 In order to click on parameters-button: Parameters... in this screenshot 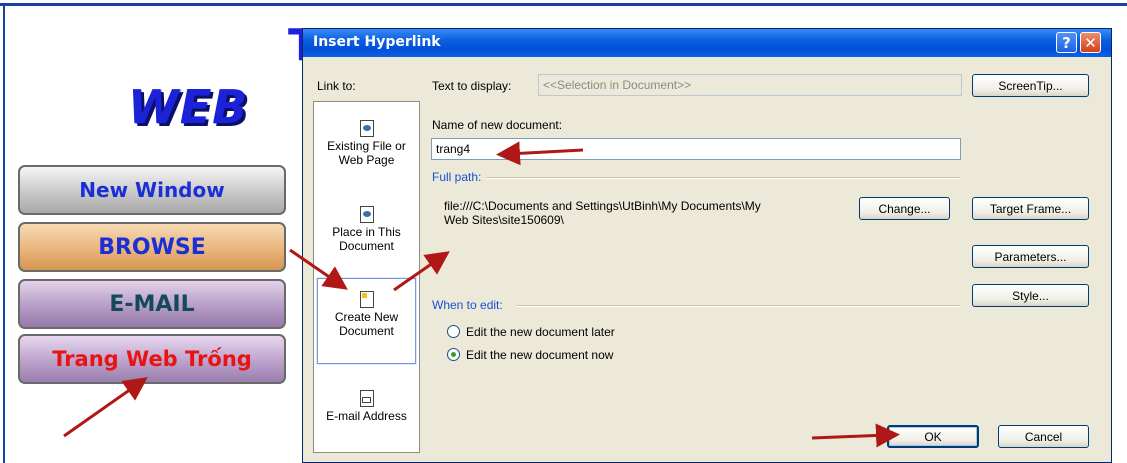, I will do `click(1030, 256)`.